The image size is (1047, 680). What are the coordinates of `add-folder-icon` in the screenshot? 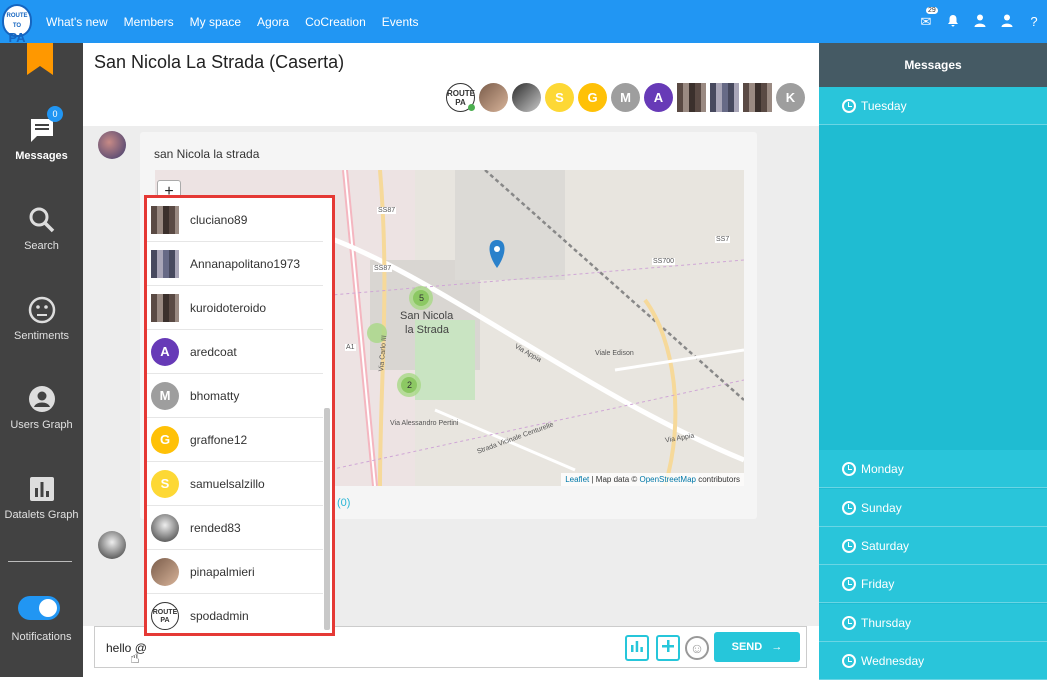 It's located at (668, 646).